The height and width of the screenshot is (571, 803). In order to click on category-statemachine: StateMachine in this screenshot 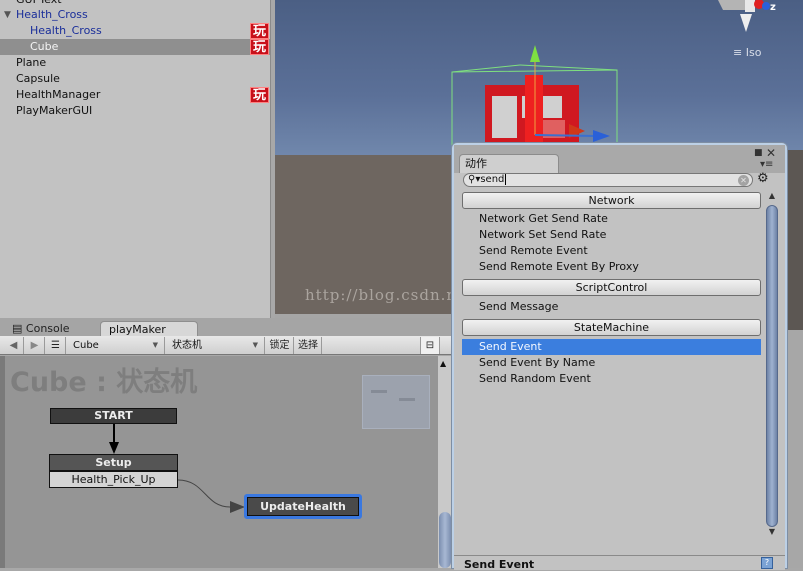, I will do `click(611, 327)`.